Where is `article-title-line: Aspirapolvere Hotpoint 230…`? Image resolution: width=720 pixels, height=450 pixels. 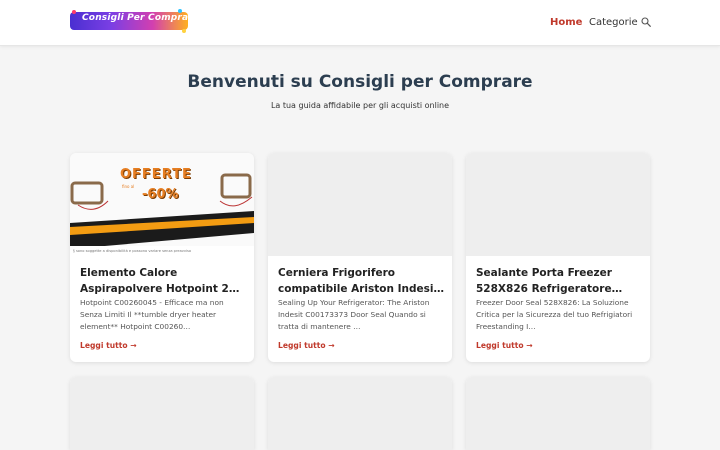 article-title-line: Aspirapolvere Hotpoint 230… is located at coordinates (163, 289).